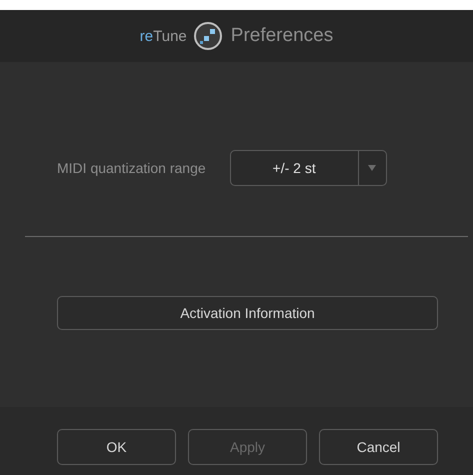 The image size is (473, 475). I want to click on logo-icon, so click(207, 36).